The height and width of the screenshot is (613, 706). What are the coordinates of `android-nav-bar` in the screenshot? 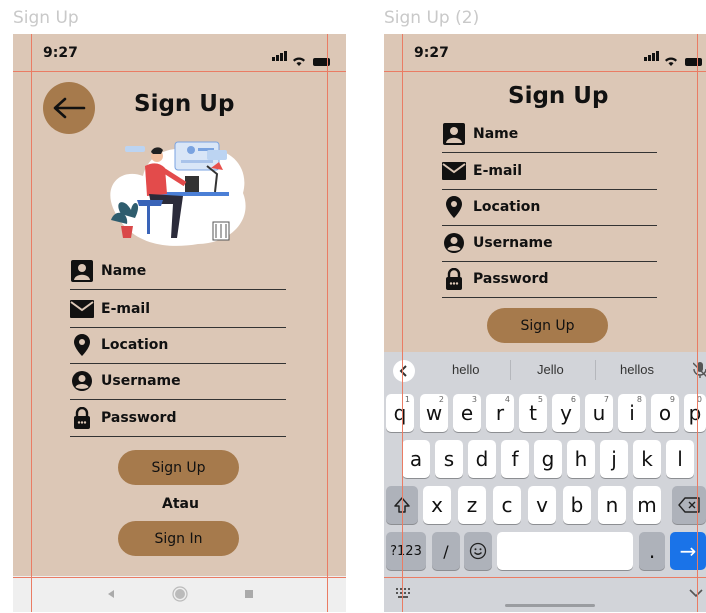 It's located at (179, 594).